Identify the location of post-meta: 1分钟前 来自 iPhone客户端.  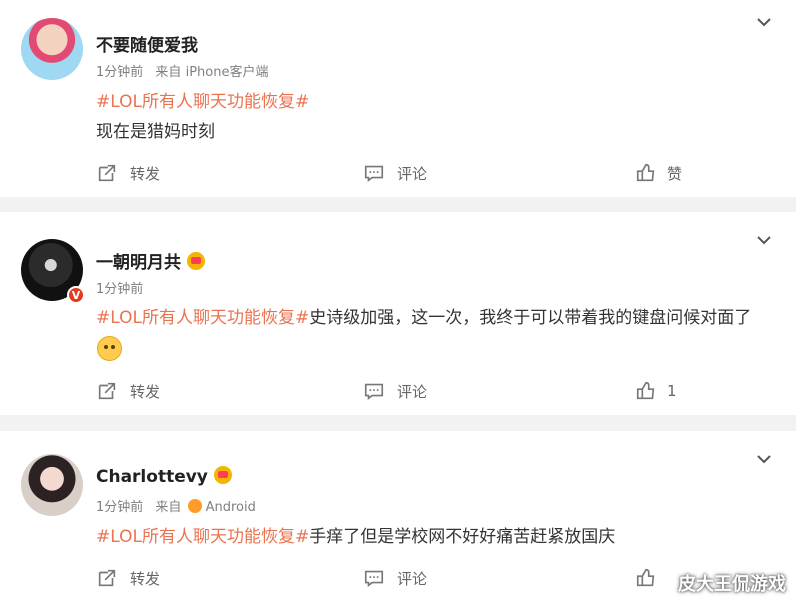
(182, 70).